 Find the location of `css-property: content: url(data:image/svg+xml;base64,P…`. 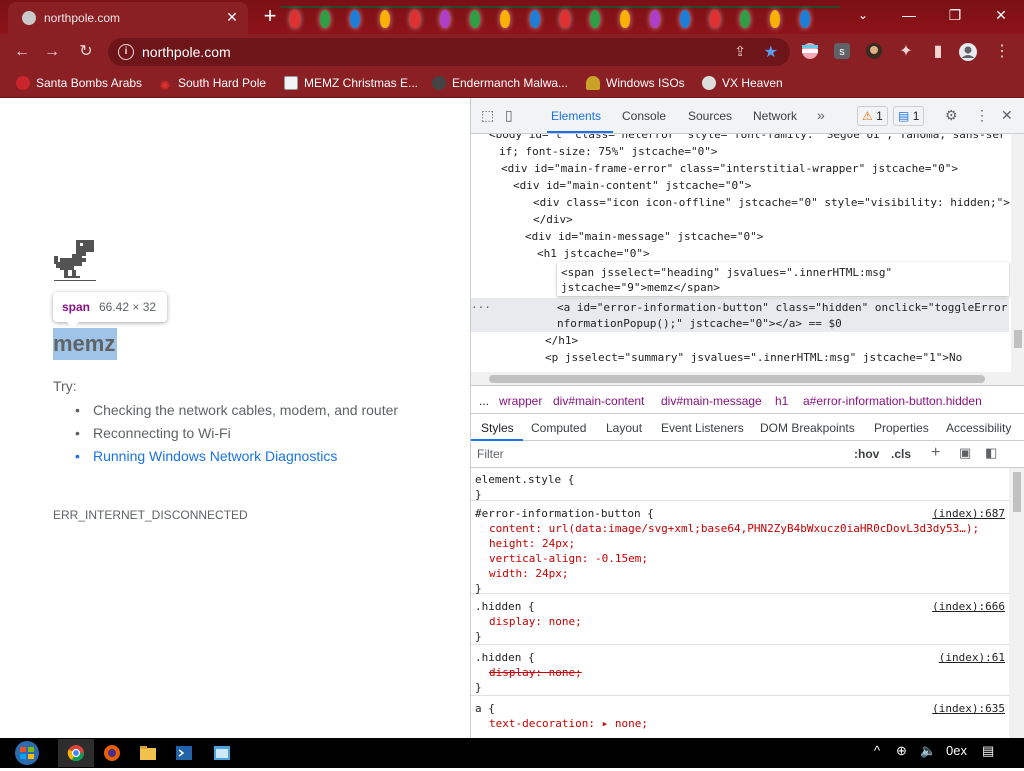

css-property: content: url(data:image/svg+xml;base64,P… is located at coordinates (740, 528).